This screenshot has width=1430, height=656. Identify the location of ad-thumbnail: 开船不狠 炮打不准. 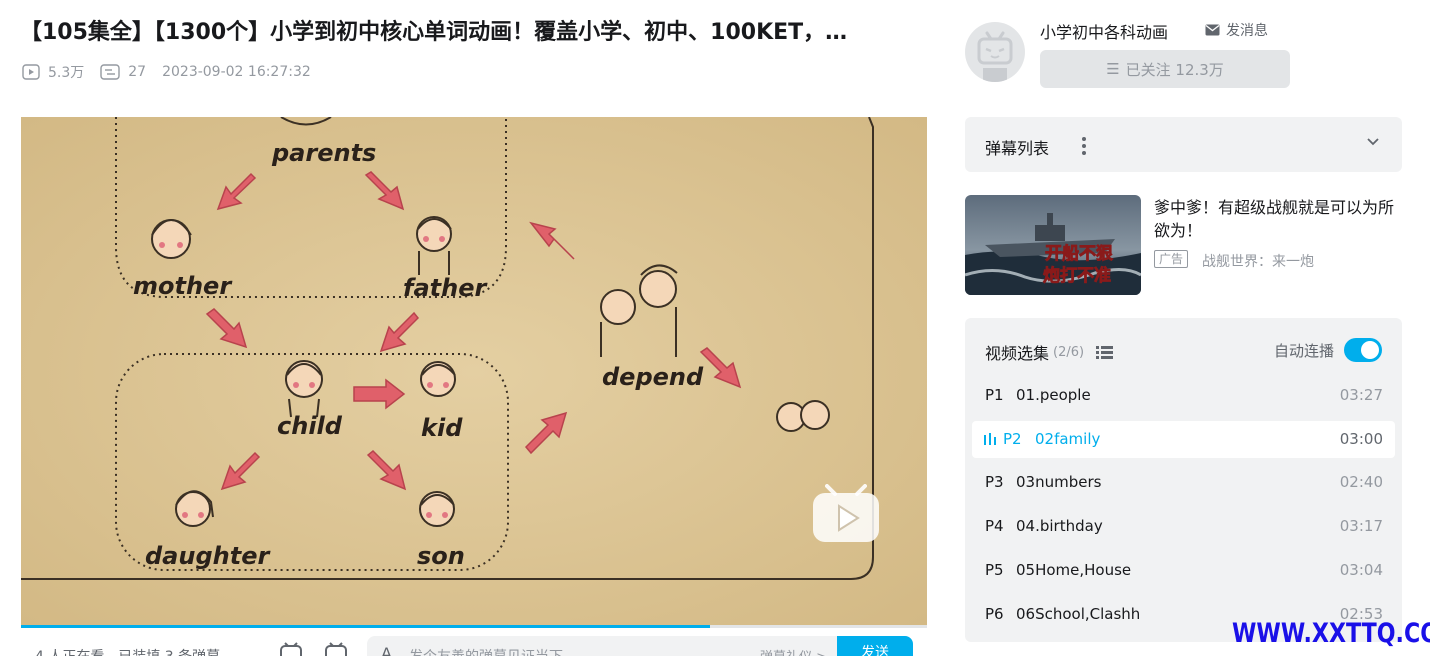
(1053, 245).